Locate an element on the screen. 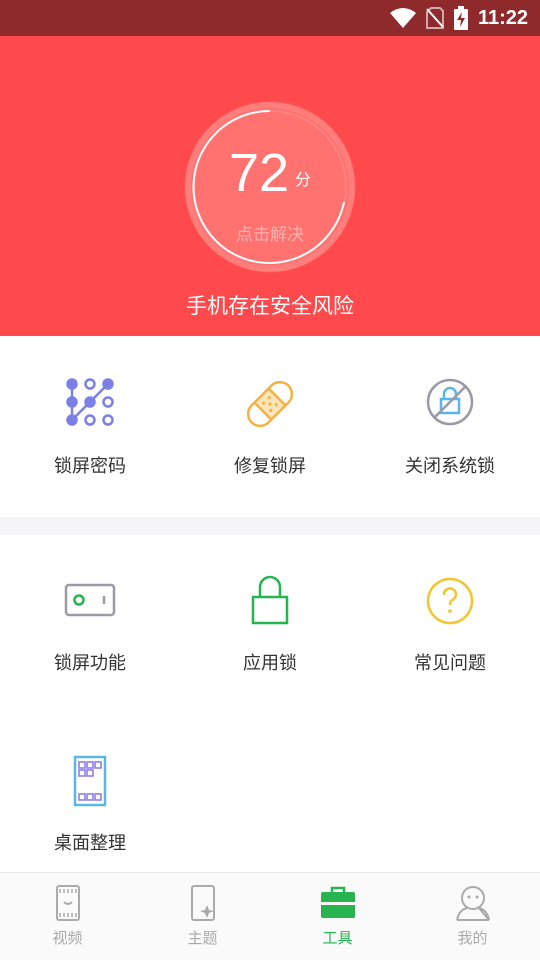  tab-label: 主题 is located at coordinates (202, 938).